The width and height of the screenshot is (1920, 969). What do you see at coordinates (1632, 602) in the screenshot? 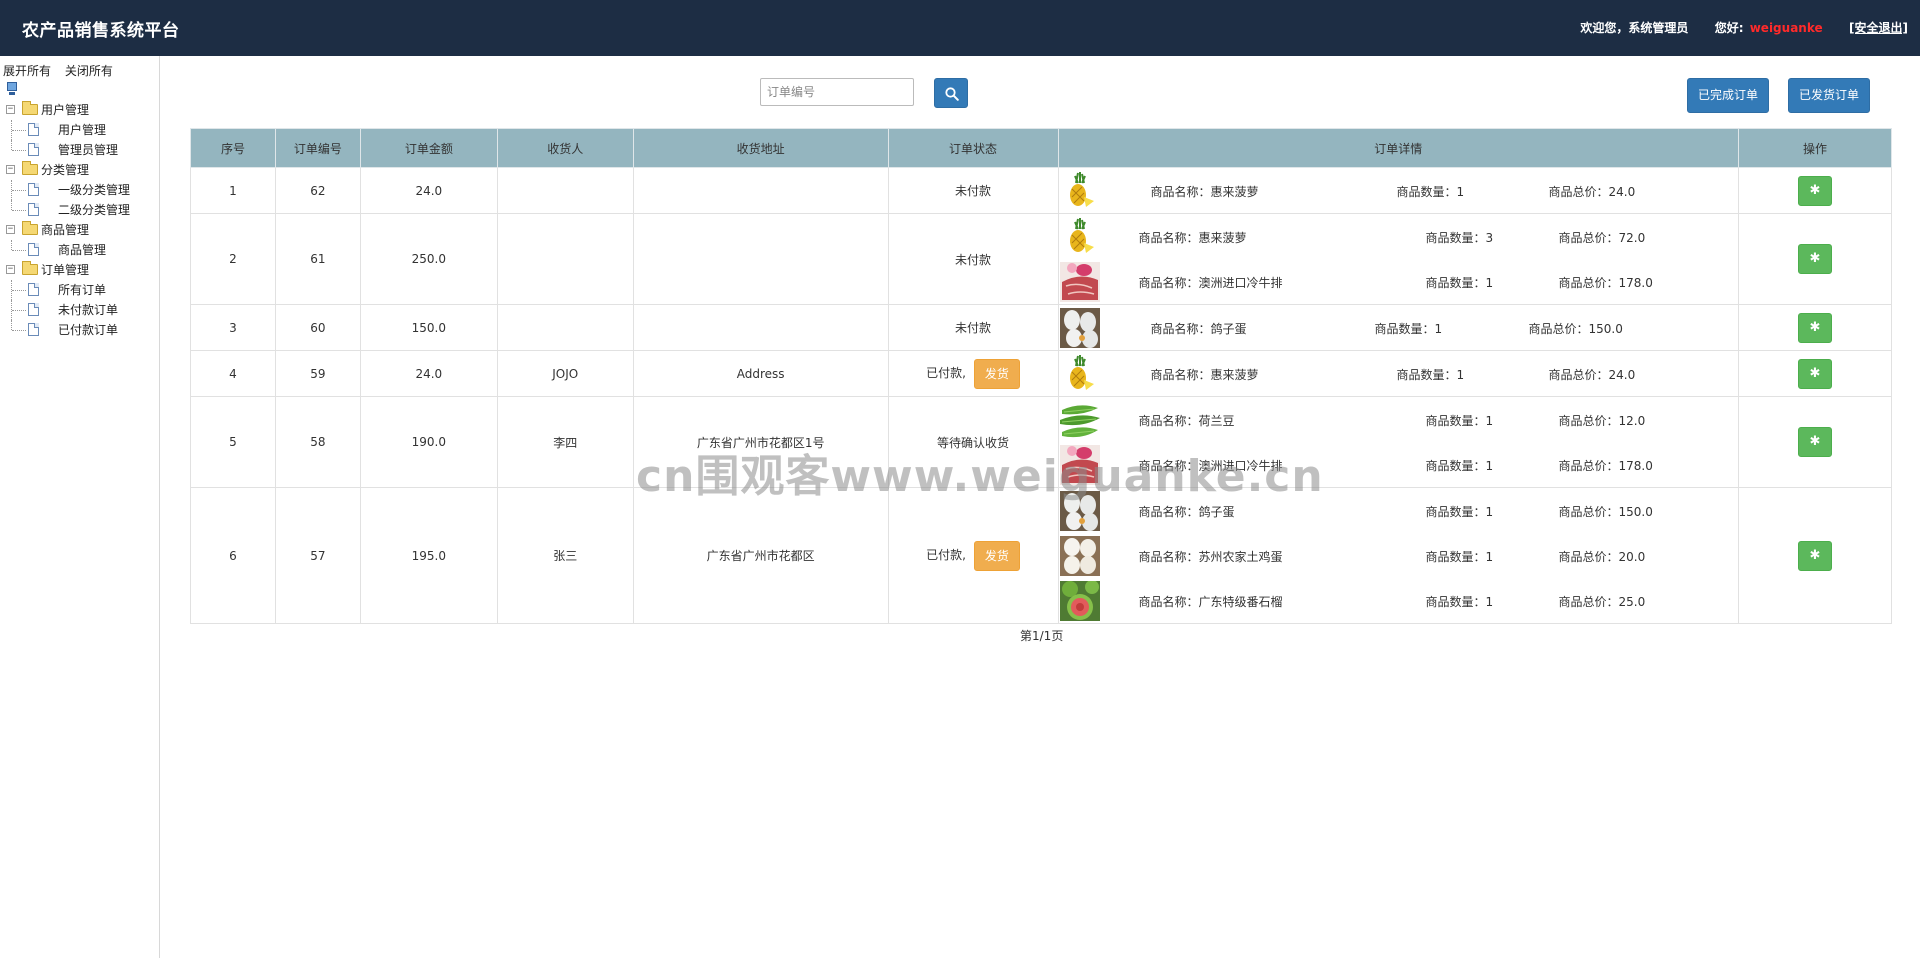
I see `product-total-value: 25.0` at bounding box center [1632, 602].